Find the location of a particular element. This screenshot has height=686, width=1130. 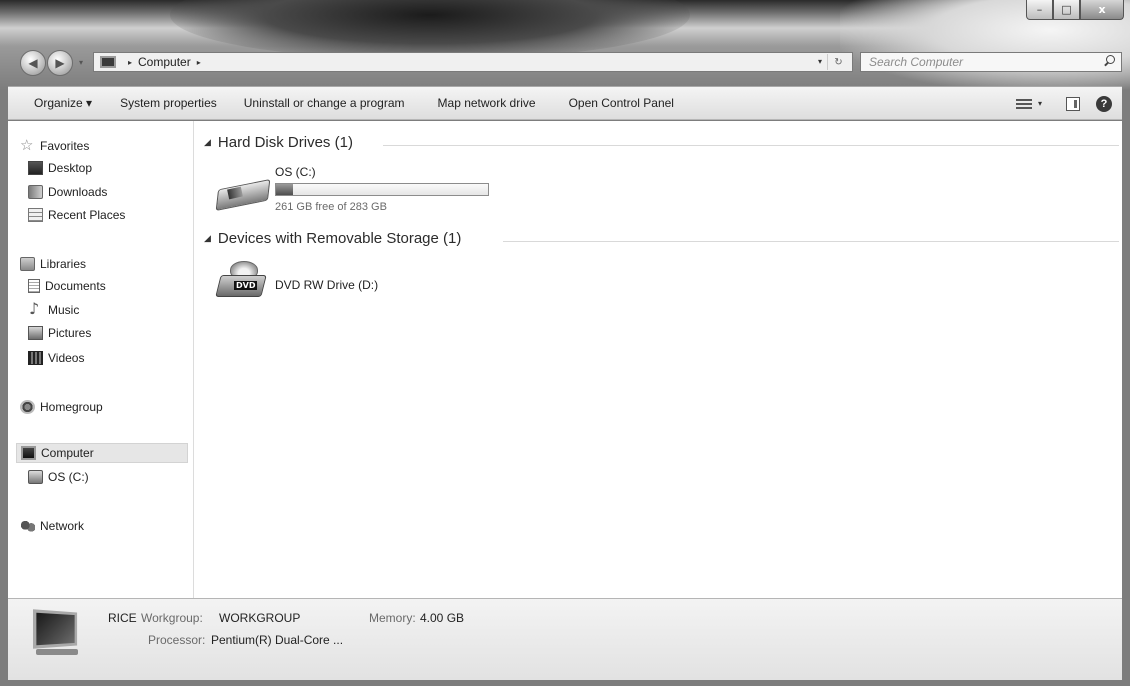

organize-menu: Organize ▾ is located at coordinates (59, 103).